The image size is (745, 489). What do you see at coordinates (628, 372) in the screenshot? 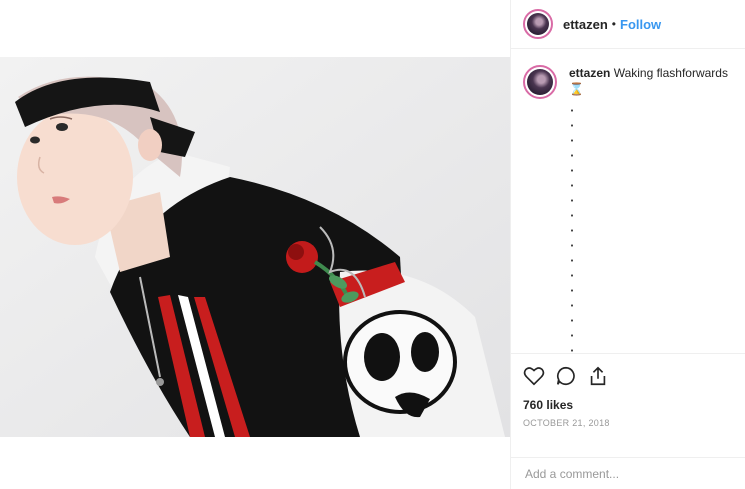
I see `action-bar` at bounding box center [628, 372].